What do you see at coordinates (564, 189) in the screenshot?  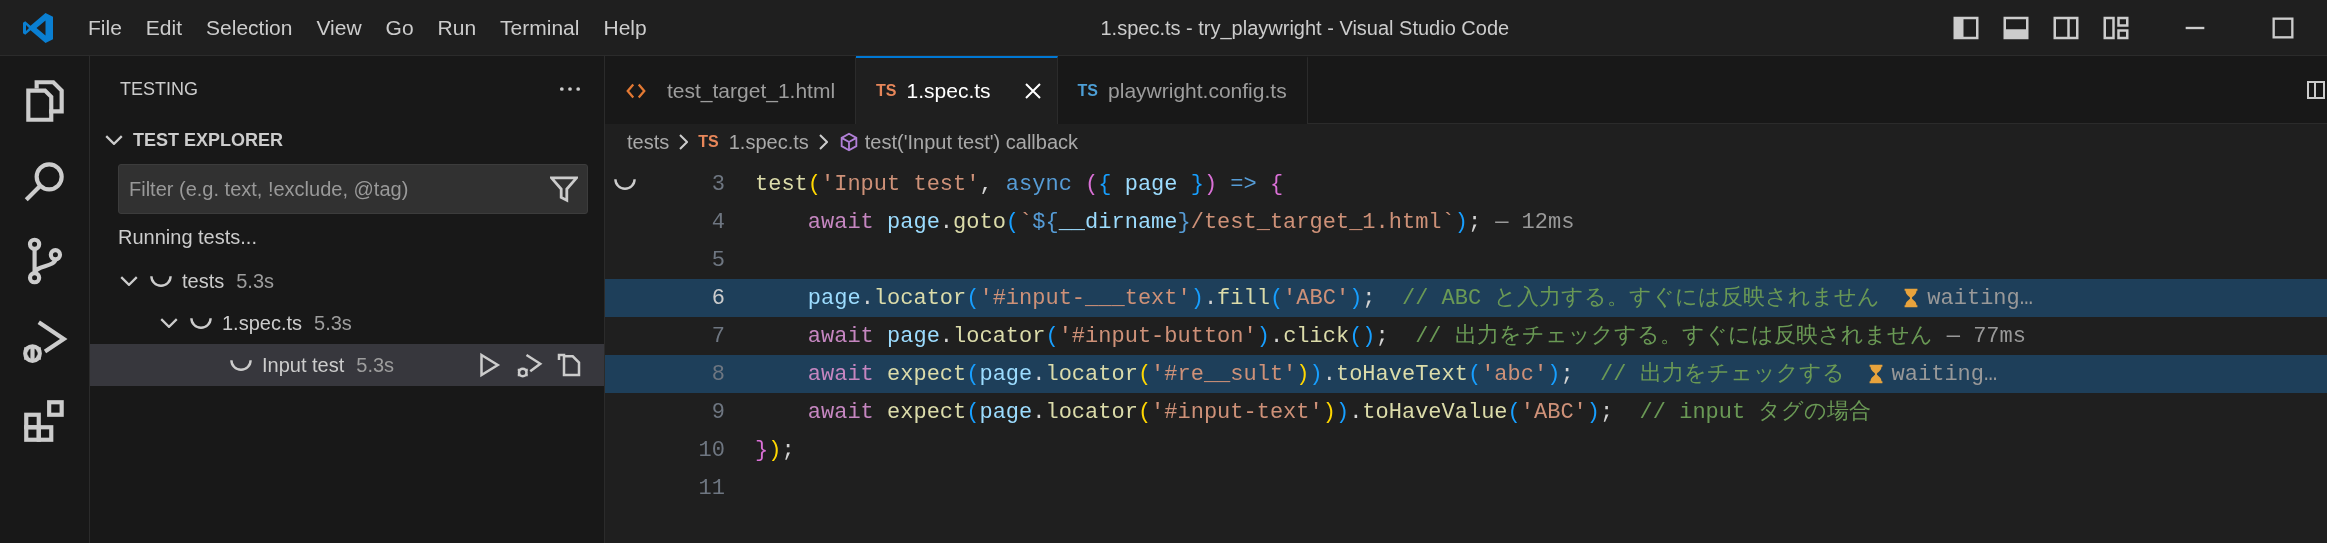 I see `filter-icon` at bounding box center [564, 189].